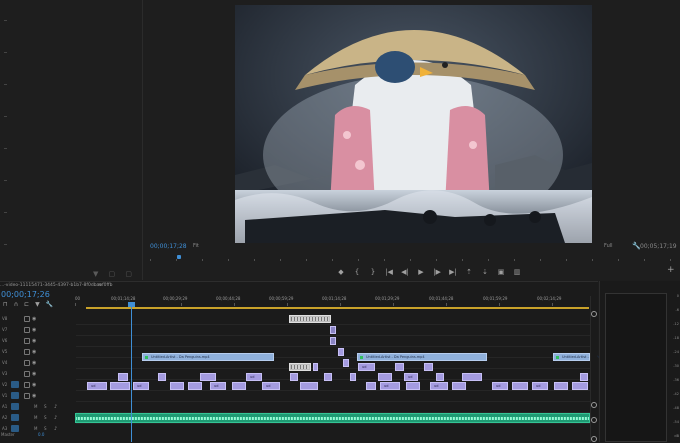 The height and width of the screenshot is (443, 680). Describe the element at coordinates (55, 429) in the screenshot. I see `microphone-icon: ♪` at that location.